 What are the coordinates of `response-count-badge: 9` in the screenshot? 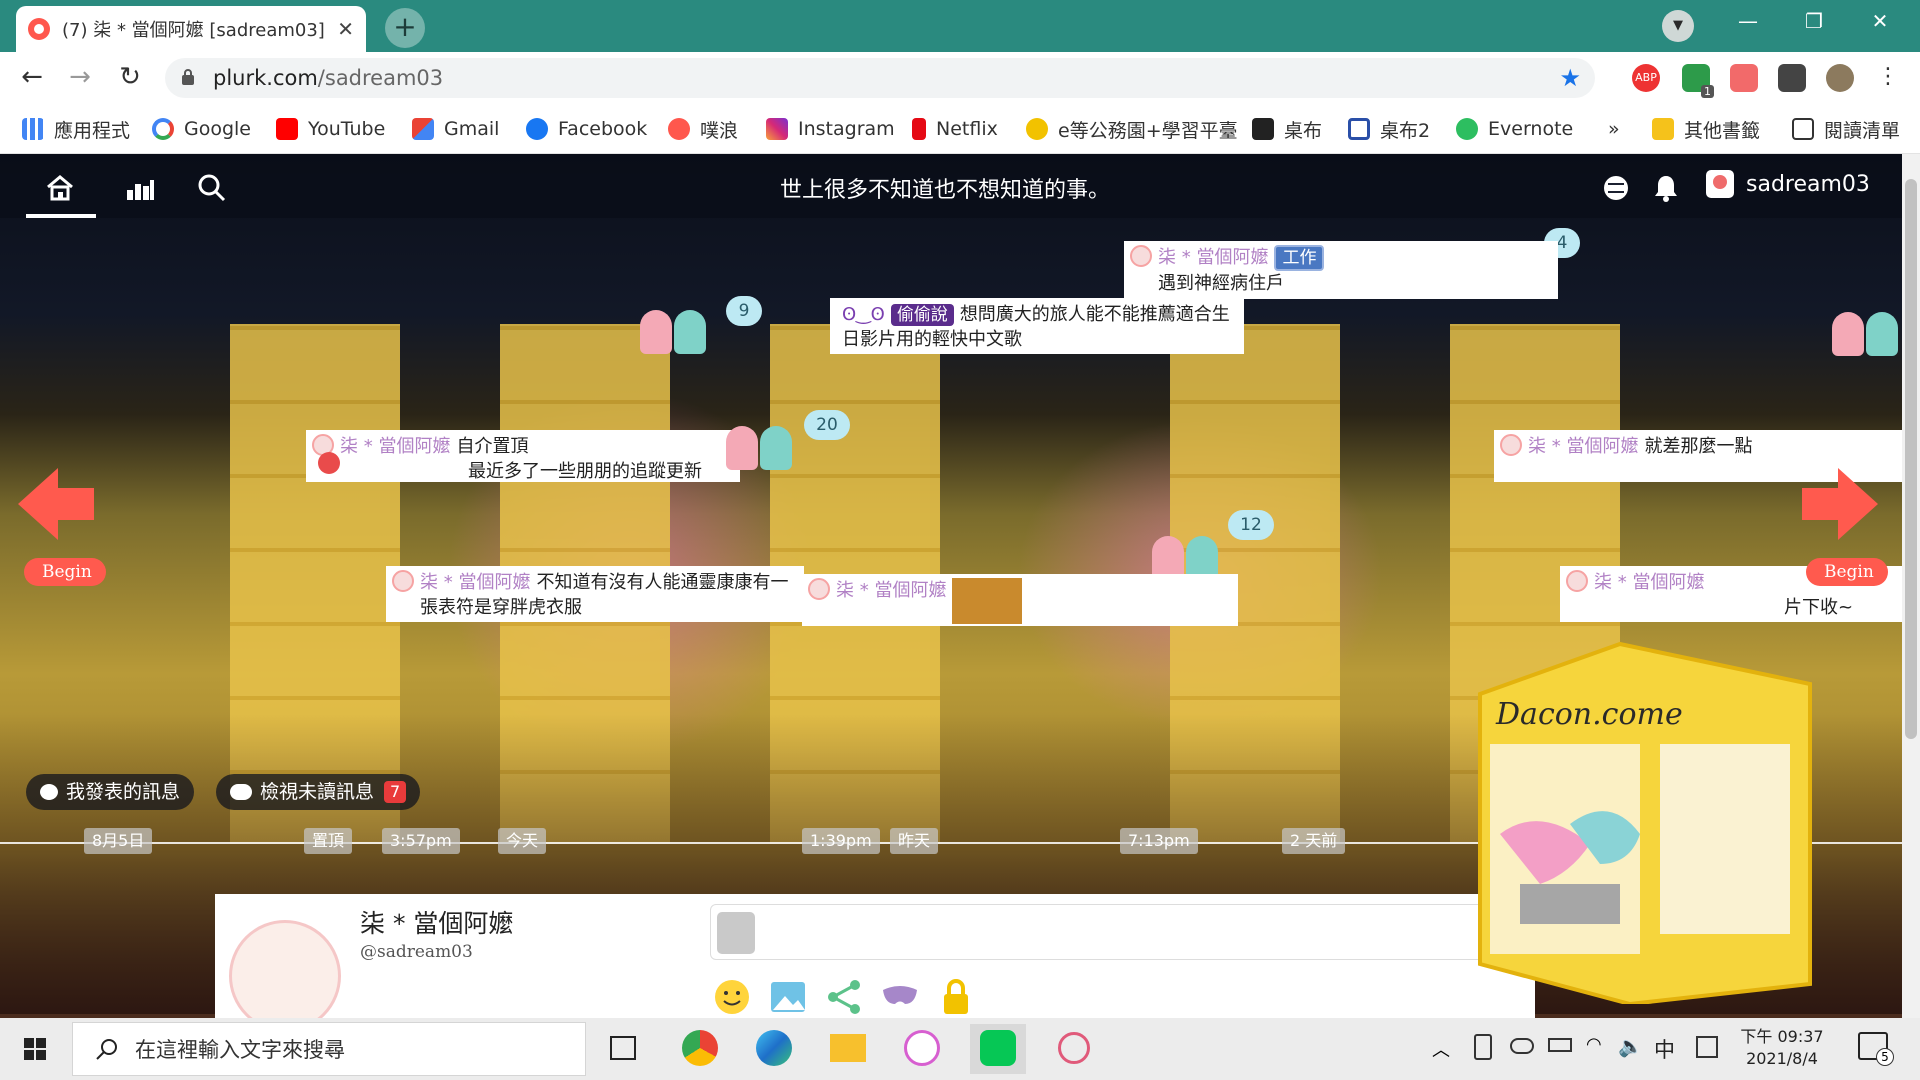 It's located at (744, 311).